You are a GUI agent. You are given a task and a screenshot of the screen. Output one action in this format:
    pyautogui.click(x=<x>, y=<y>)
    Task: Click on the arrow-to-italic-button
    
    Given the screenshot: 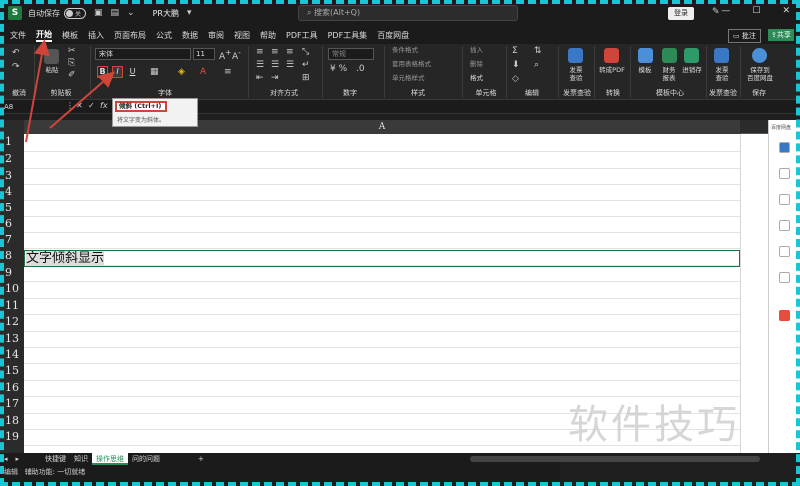 What is the action you would take?
    pyautogui.click(x=82, y=100)
    